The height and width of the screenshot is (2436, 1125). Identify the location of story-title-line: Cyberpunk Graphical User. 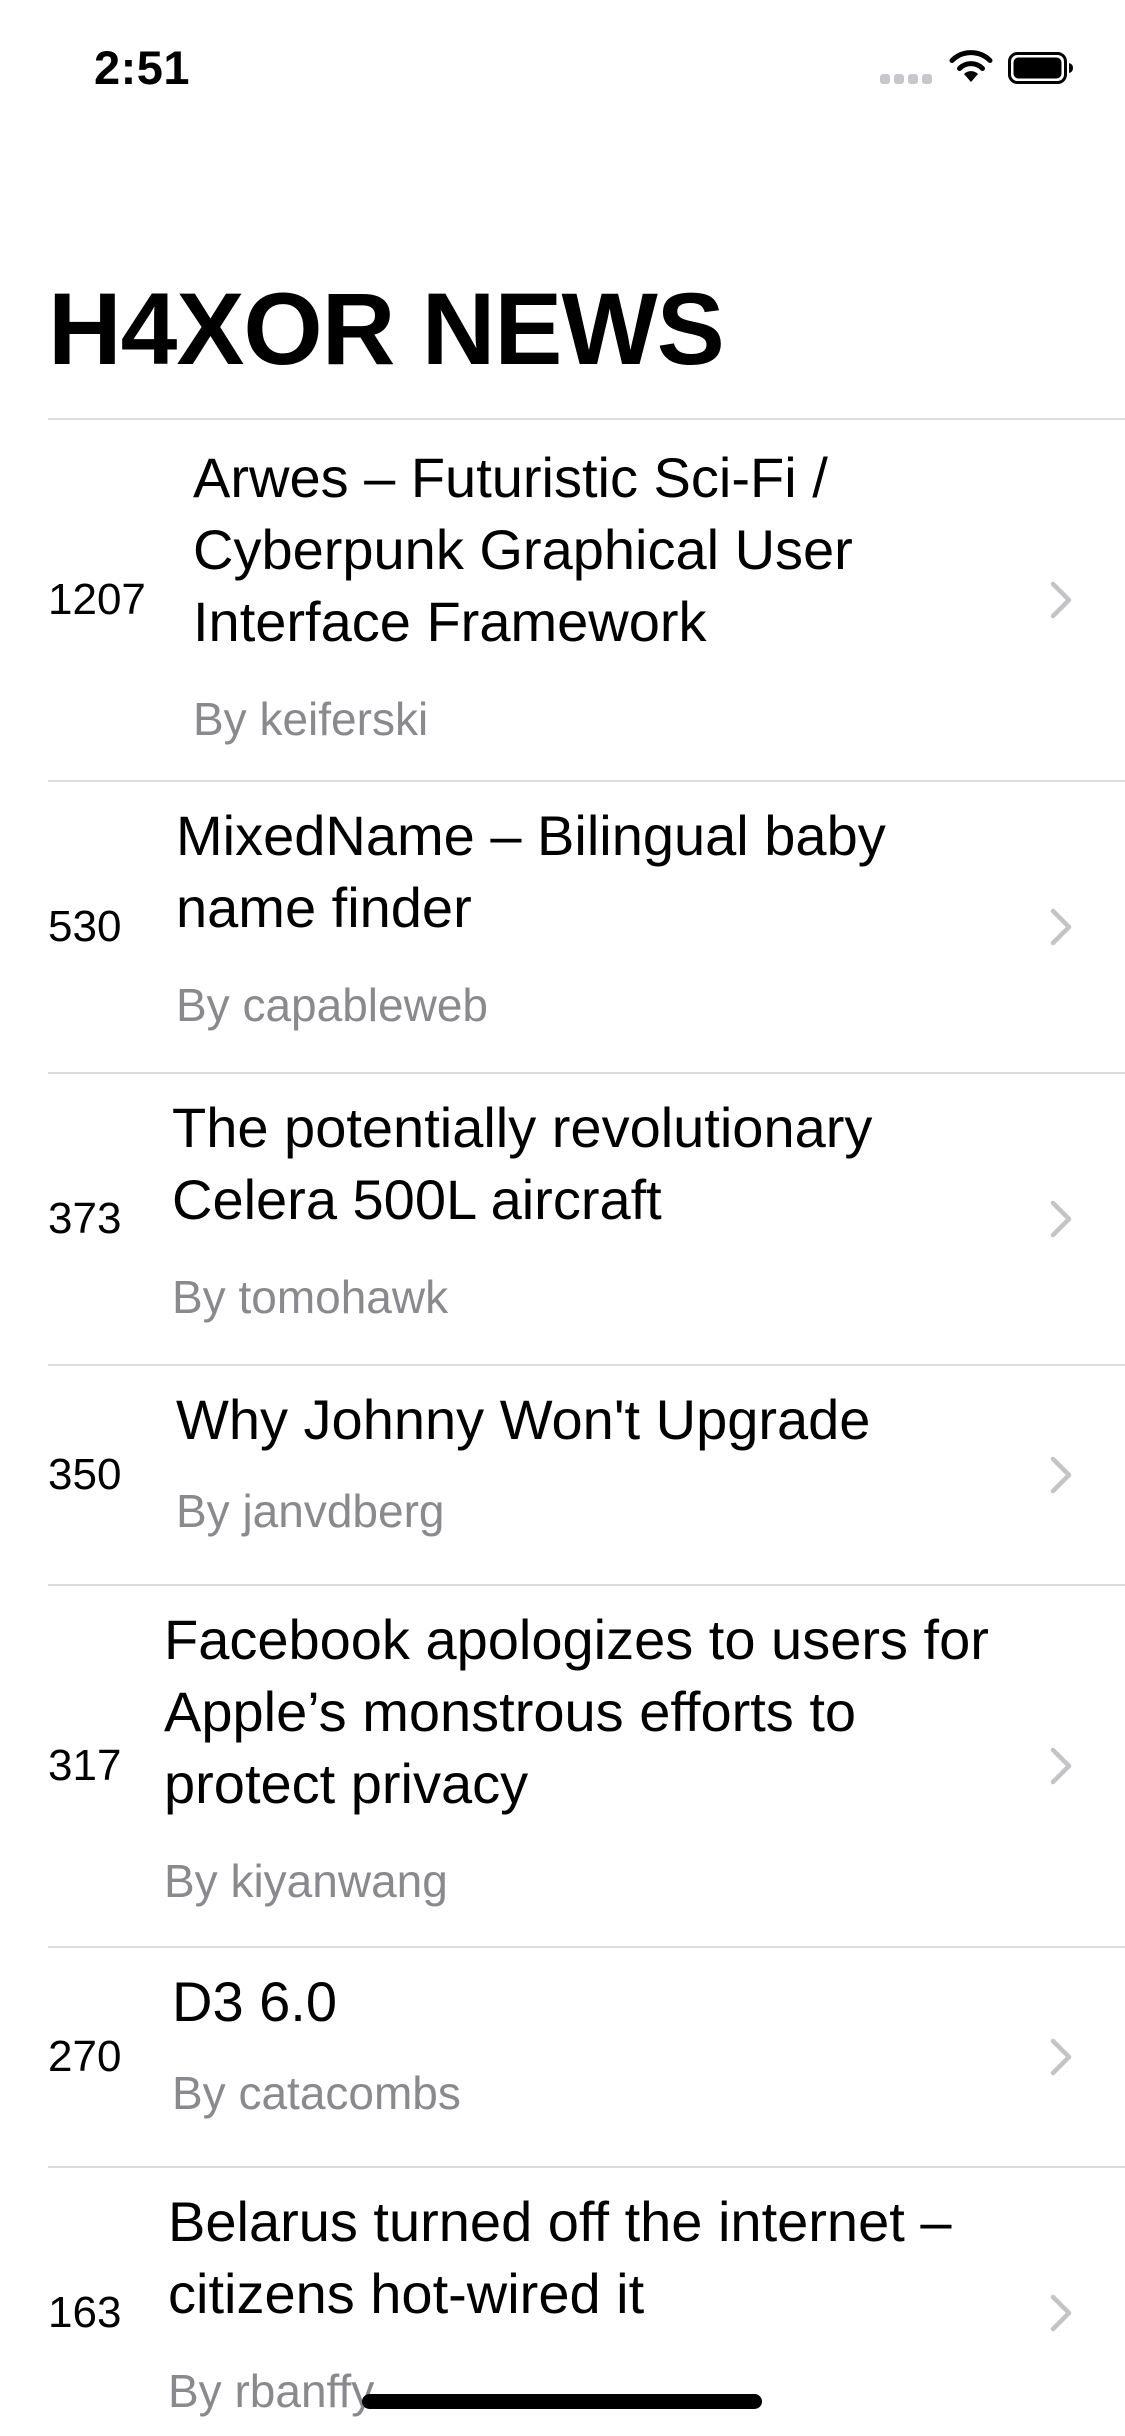
(523, 549).